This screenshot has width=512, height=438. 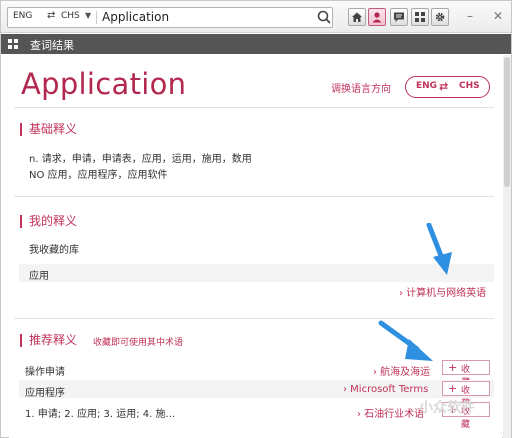 I want to click on search-box: ENG ⇄ CHS ▼ Application, so click(x=170, y=17).